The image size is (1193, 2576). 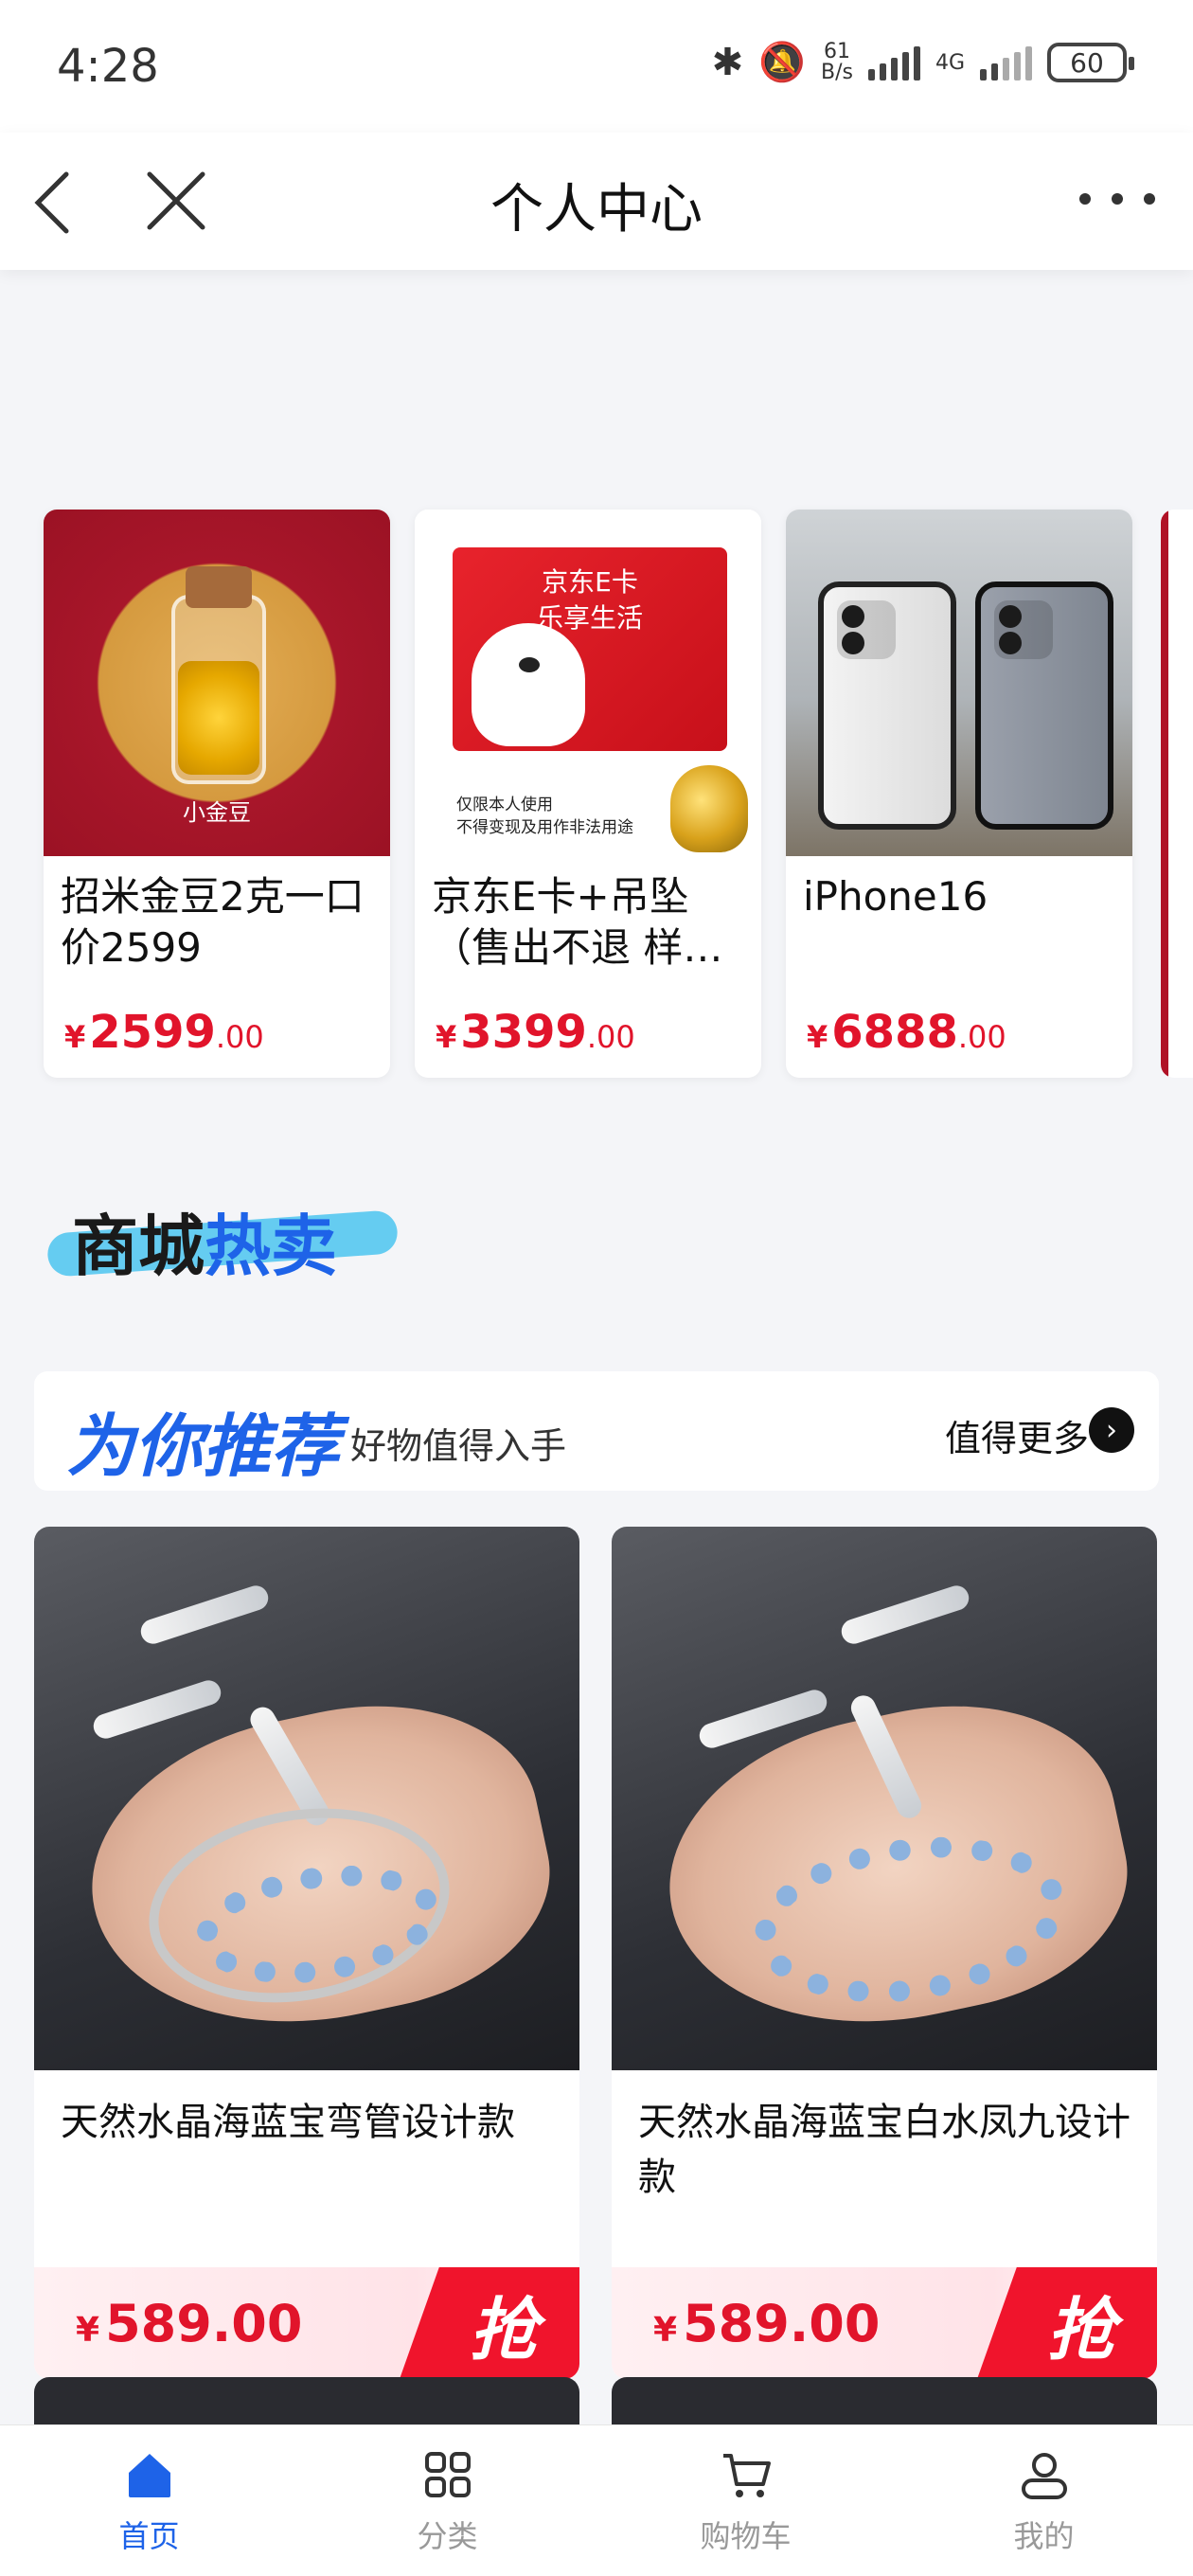 What do you see at coordinates (950, 62) in the screenshot?
I see `network-type: 4G` at bounding box center [950, 62].